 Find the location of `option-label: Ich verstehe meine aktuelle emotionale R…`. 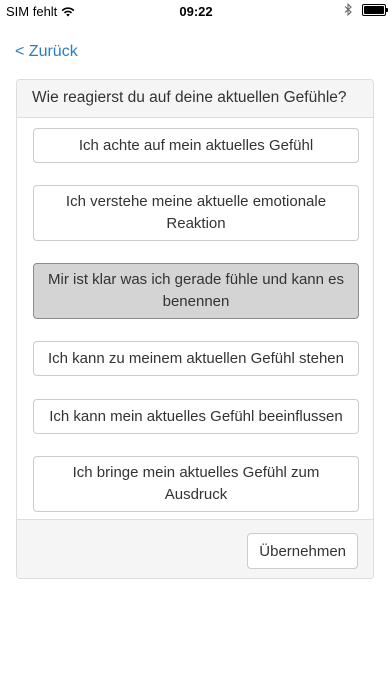

option-label: Ich verstehe meine aktuelle emotionale R… is located at coordinates (196, 212).